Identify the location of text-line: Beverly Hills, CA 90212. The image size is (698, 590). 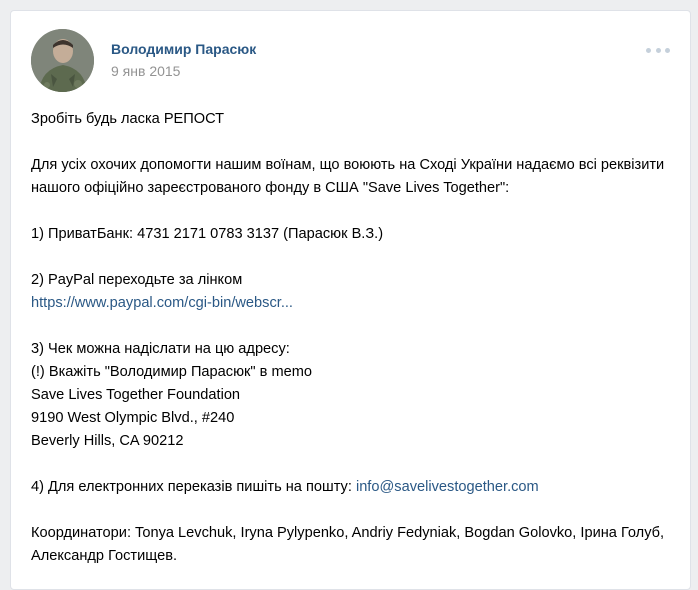
(107, 441).